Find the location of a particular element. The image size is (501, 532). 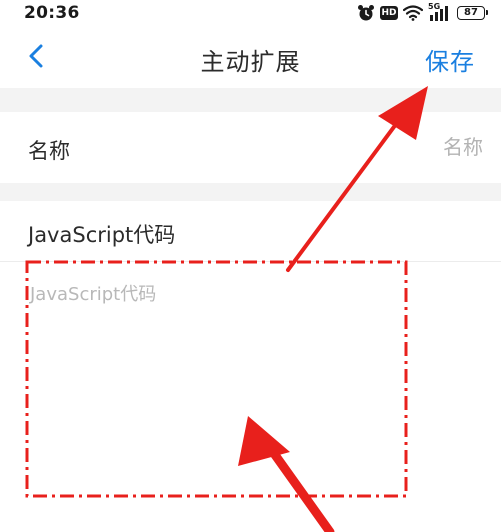

name-label: 名称 is located at coordinates (49, 151).